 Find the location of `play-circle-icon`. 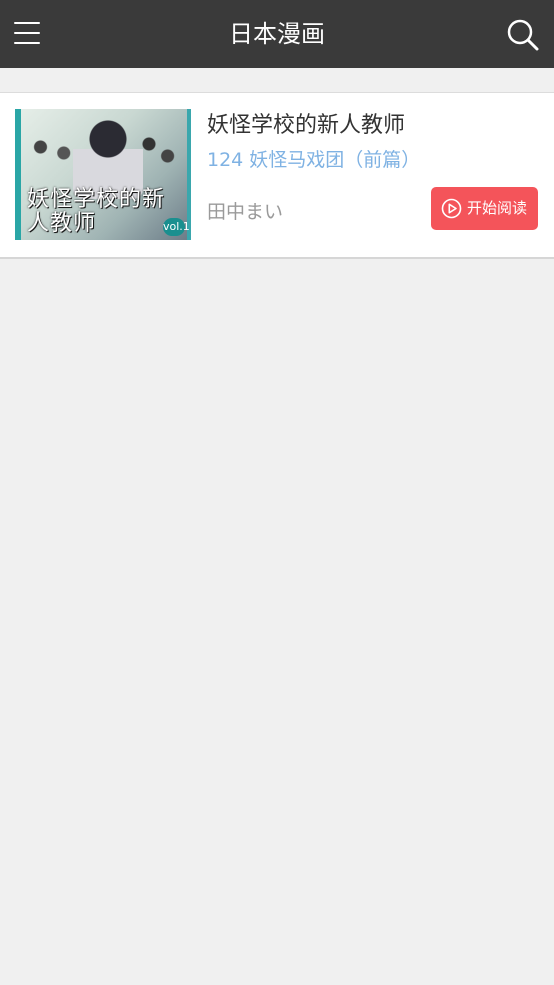

play-circle-icon is located at coordinates (451, 208).